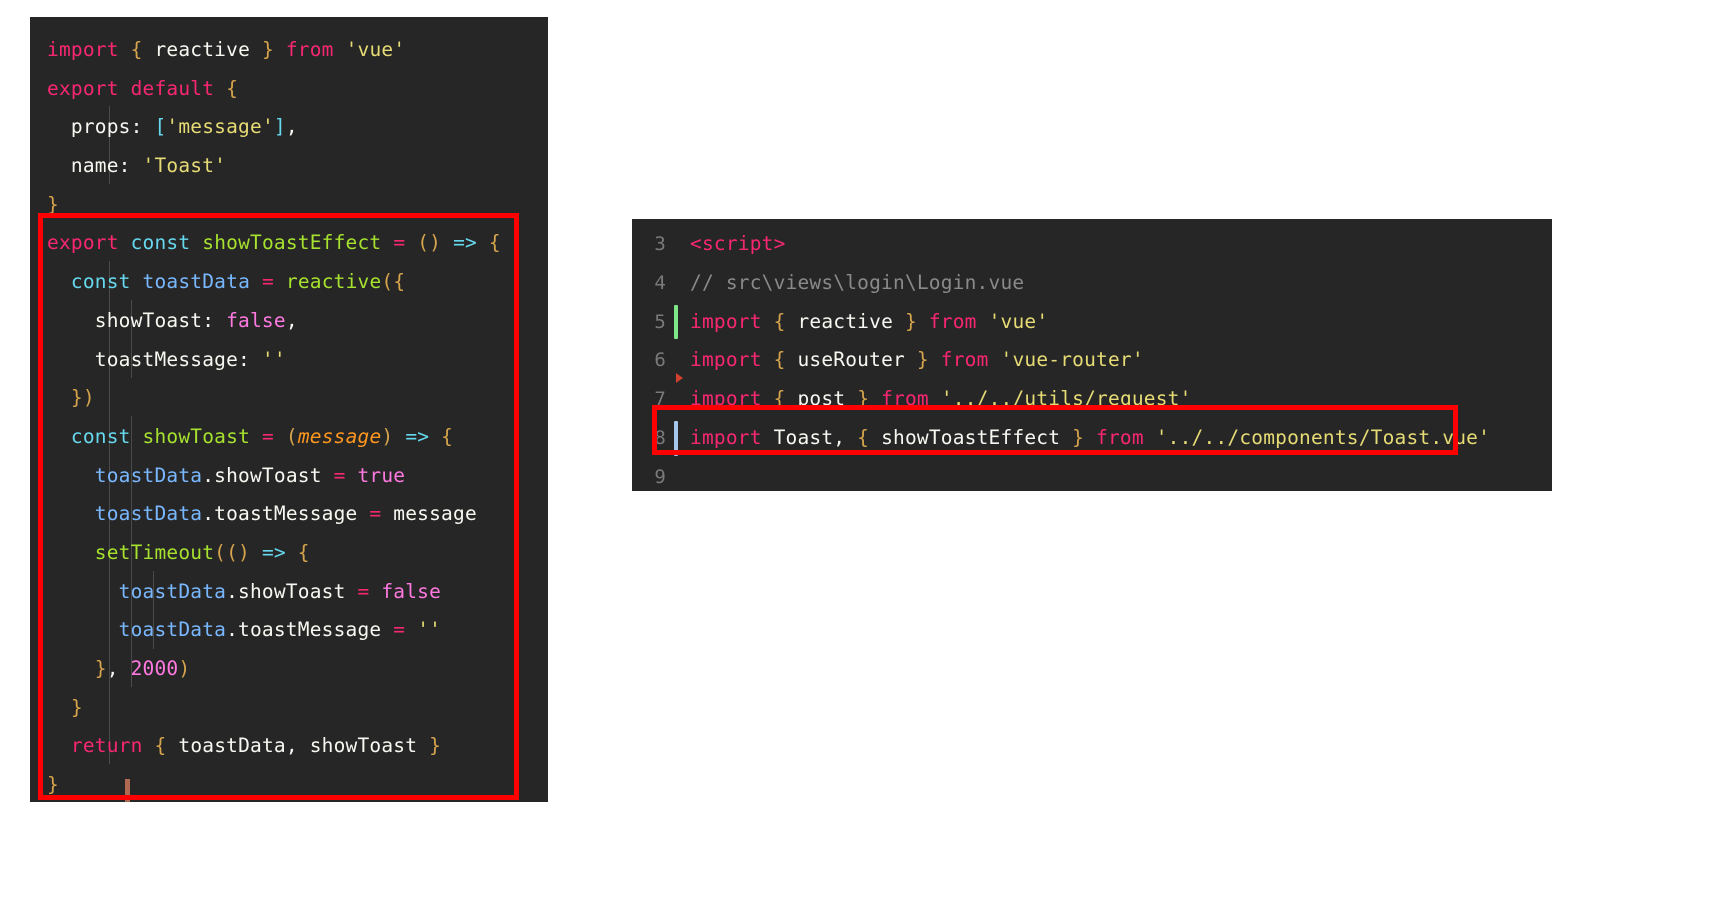 Image resolution: width=1728 pixels, height=909 pixels. I want to click on code-line: name: 'Toast', so click(137, 166).